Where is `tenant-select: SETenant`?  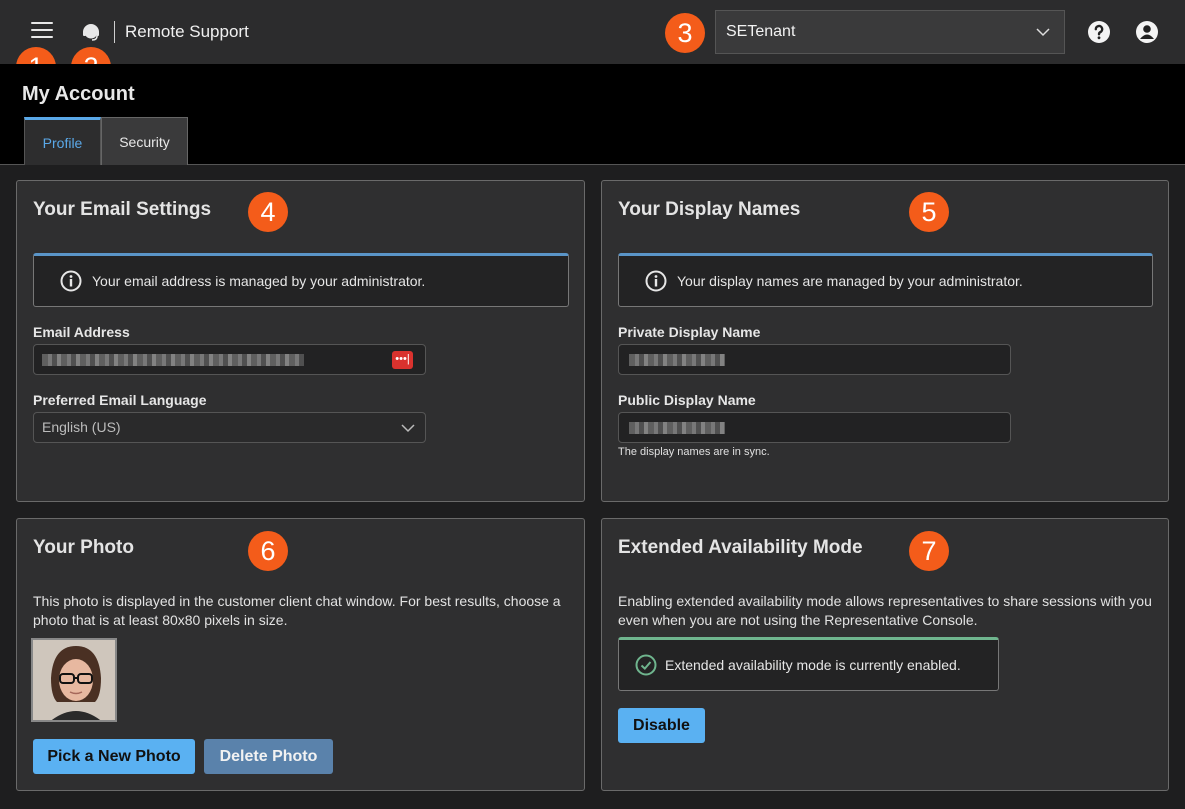
tenant-select: SETenant is located at coordinates (890, 32).